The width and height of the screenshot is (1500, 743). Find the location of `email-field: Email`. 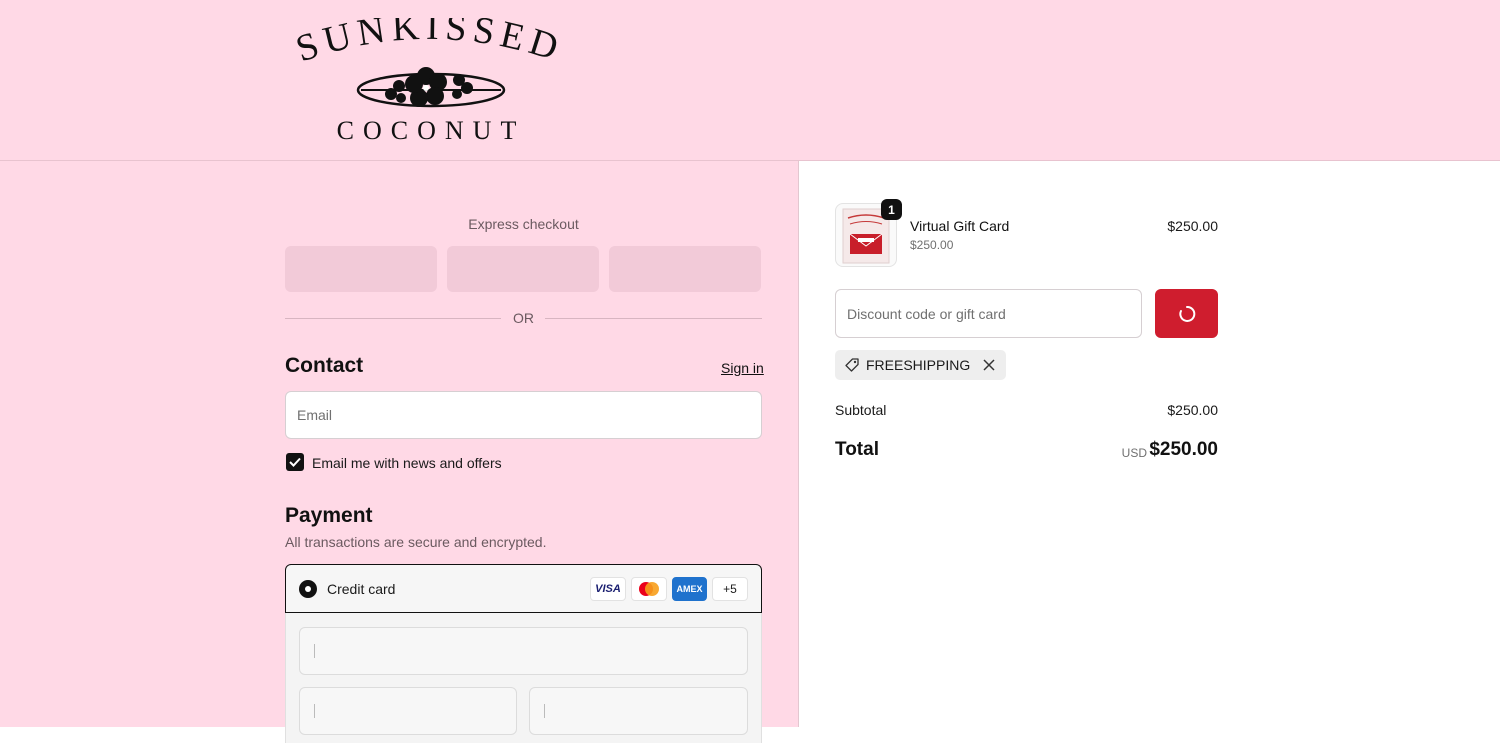

email-field: Email is located at coordinates (523, 415).